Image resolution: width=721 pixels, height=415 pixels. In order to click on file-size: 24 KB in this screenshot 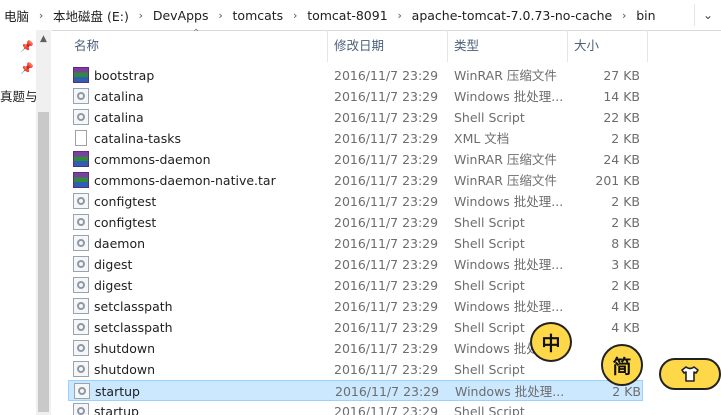, I will do `click(621, 159)`.